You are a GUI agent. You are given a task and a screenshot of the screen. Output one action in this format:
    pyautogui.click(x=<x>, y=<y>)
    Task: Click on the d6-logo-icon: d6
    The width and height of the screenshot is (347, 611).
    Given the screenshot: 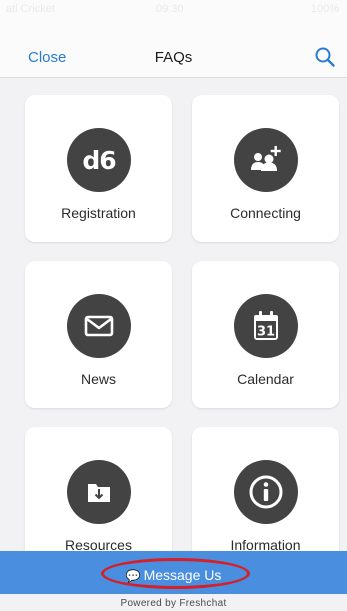 What is the action you would take?
    pyautogui.click(x=99, y=160)
    